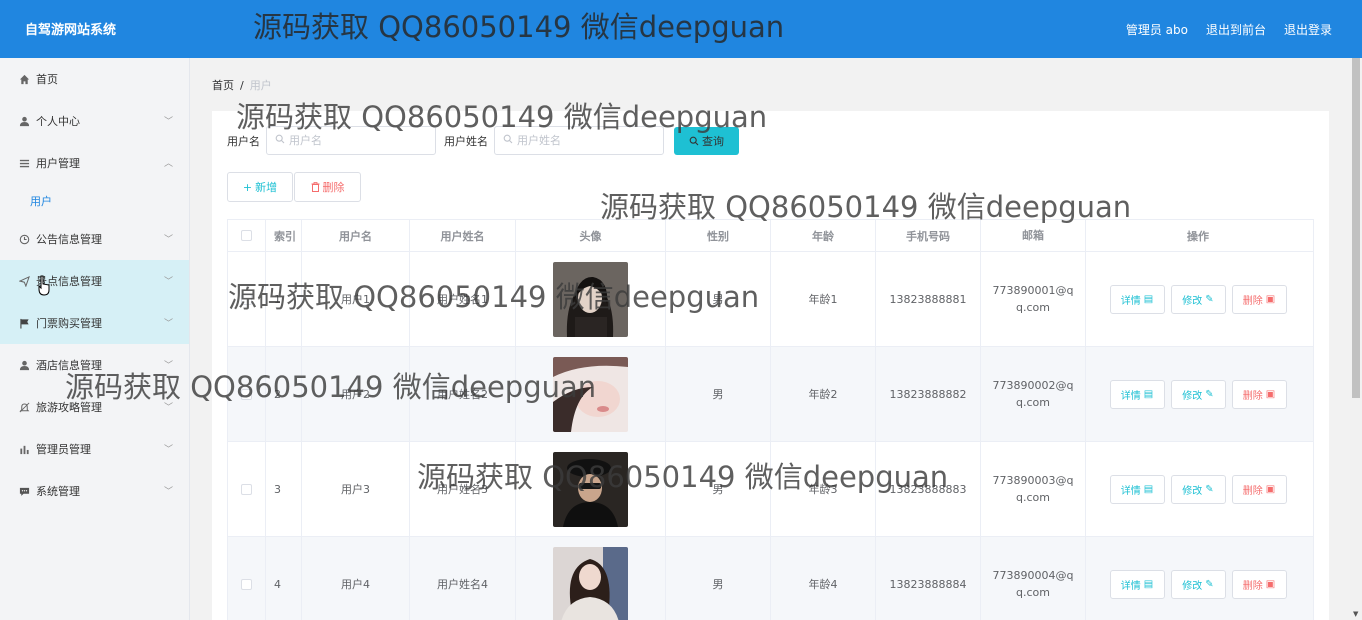  I want to click on cell-phone: 13823888884, so click(928, 578).